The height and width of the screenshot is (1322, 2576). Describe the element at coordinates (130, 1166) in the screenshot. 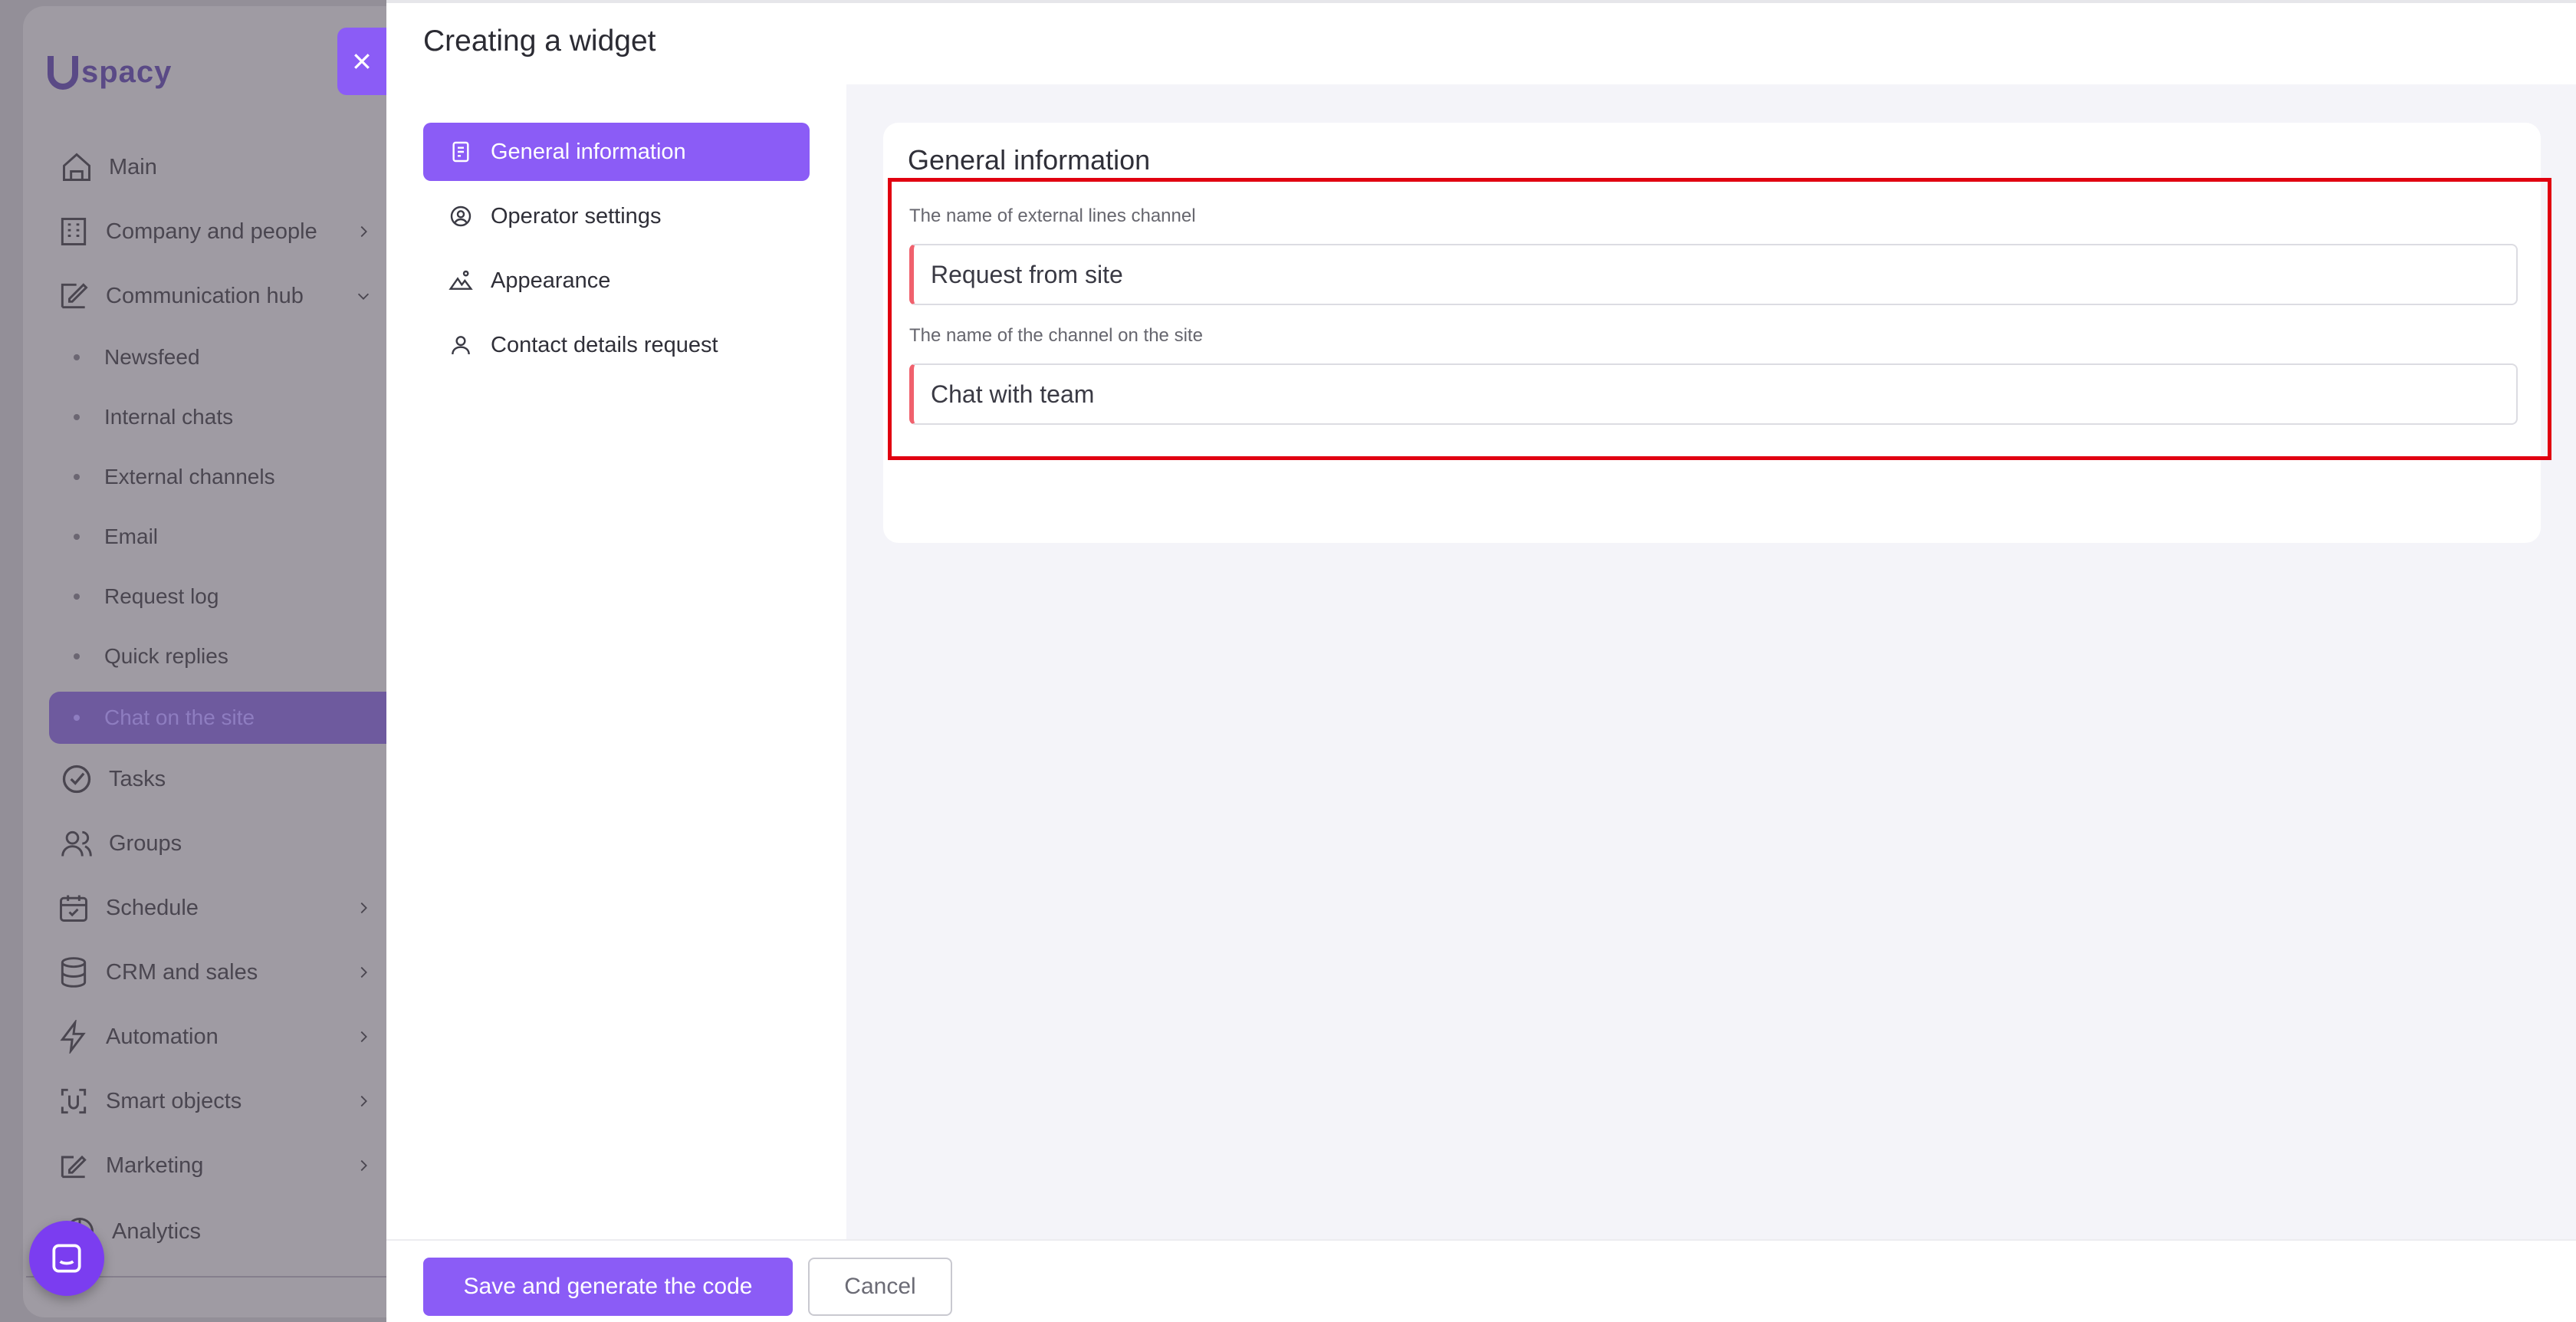

I see `sidebar-item-marketing: Marketing` at that location.